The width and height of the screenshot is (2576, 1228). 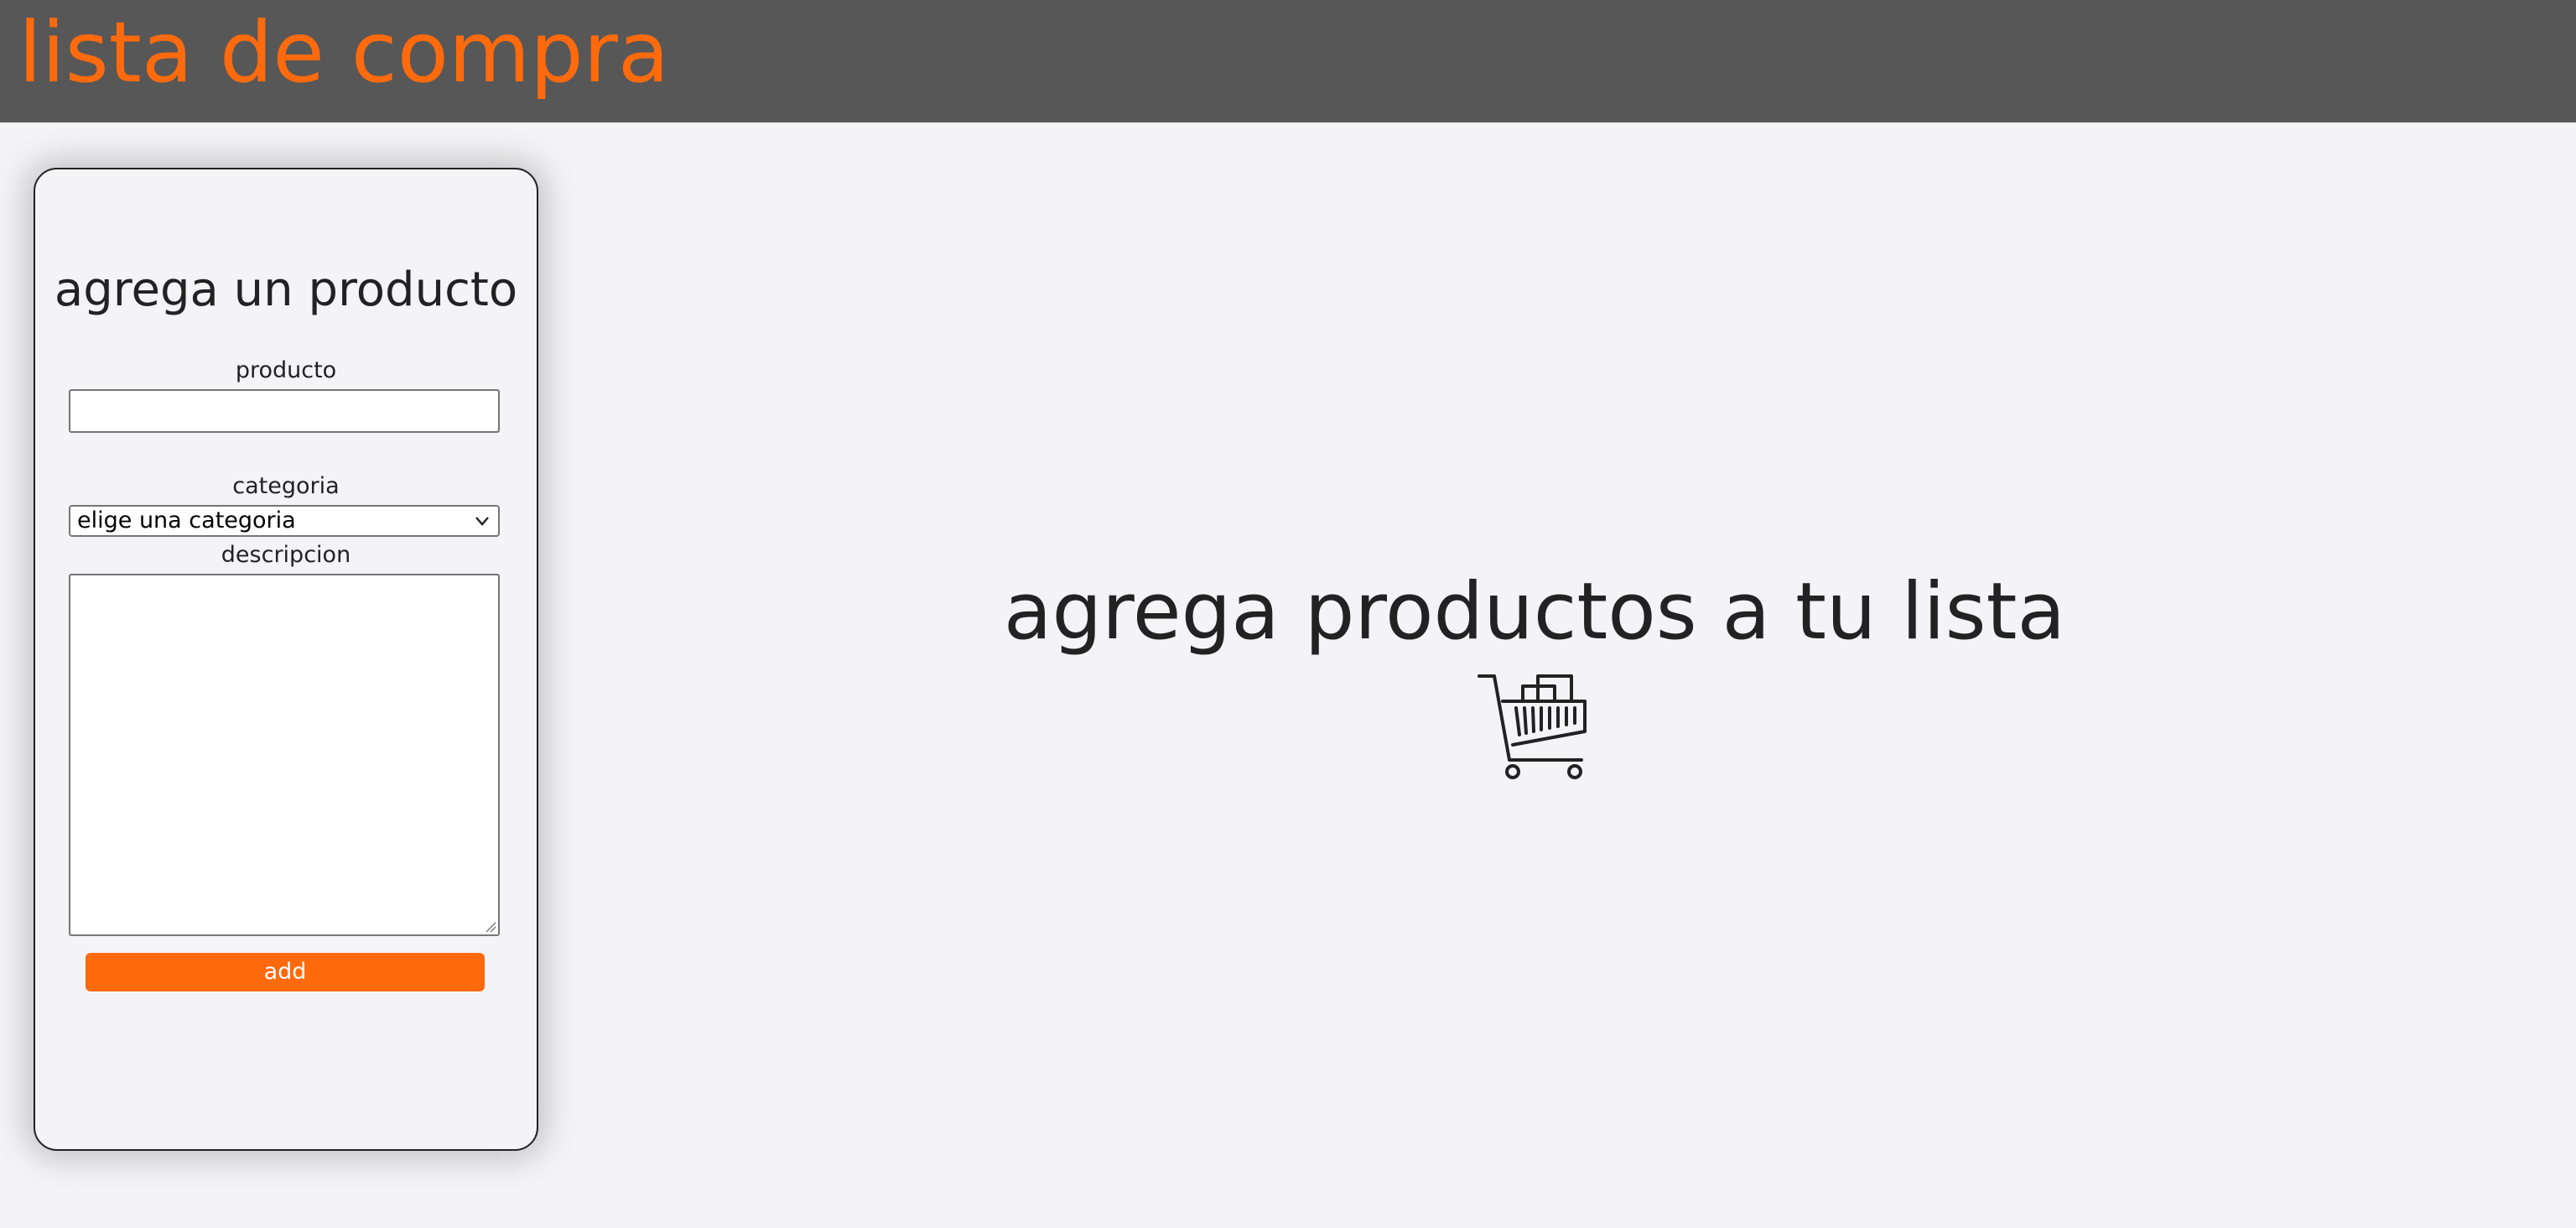 What do you see at coordinates (286, 555) in the screenshot?
I see `description-label: descripcion` at bounding box center [286, 555].